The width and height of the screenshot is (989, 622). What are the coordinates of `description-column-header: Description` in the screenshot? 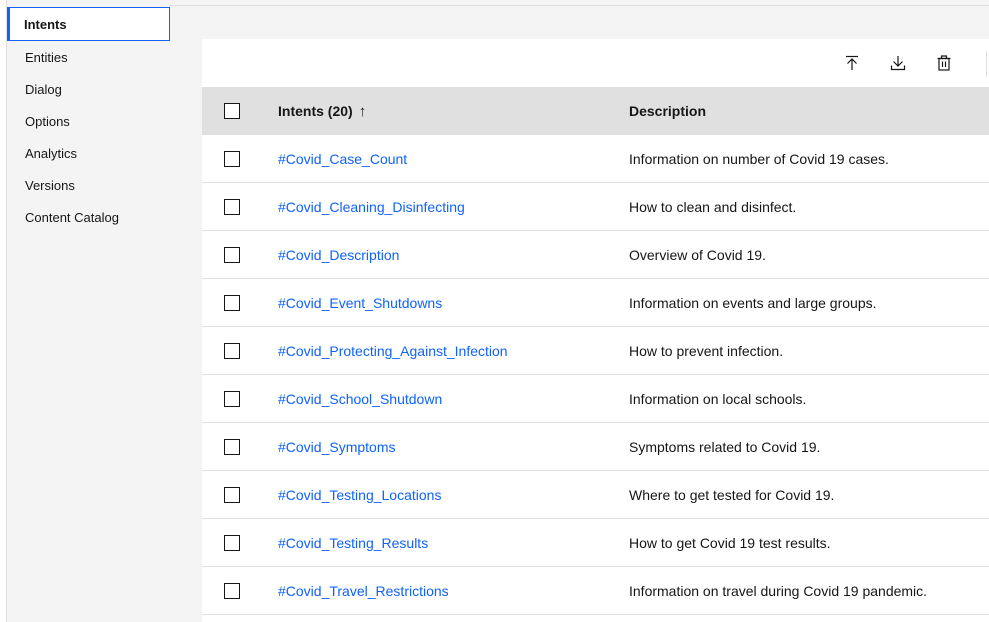 It's located at (668, 111).